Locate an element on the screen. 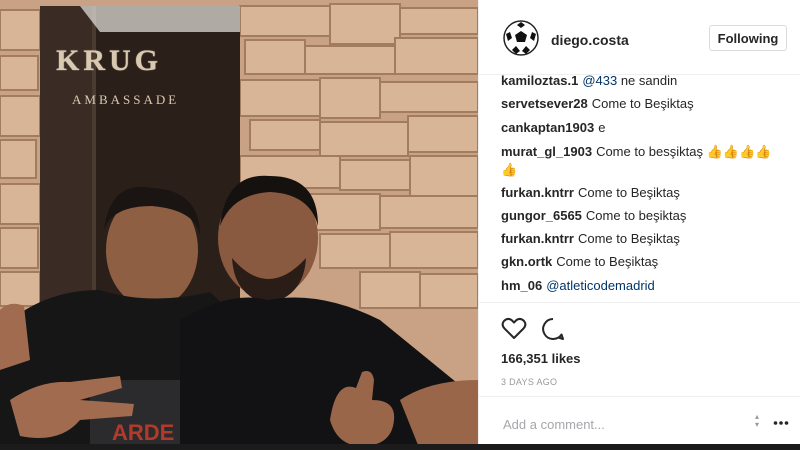  comment-username: gkn.ortk is located at coordinates (526, 261).